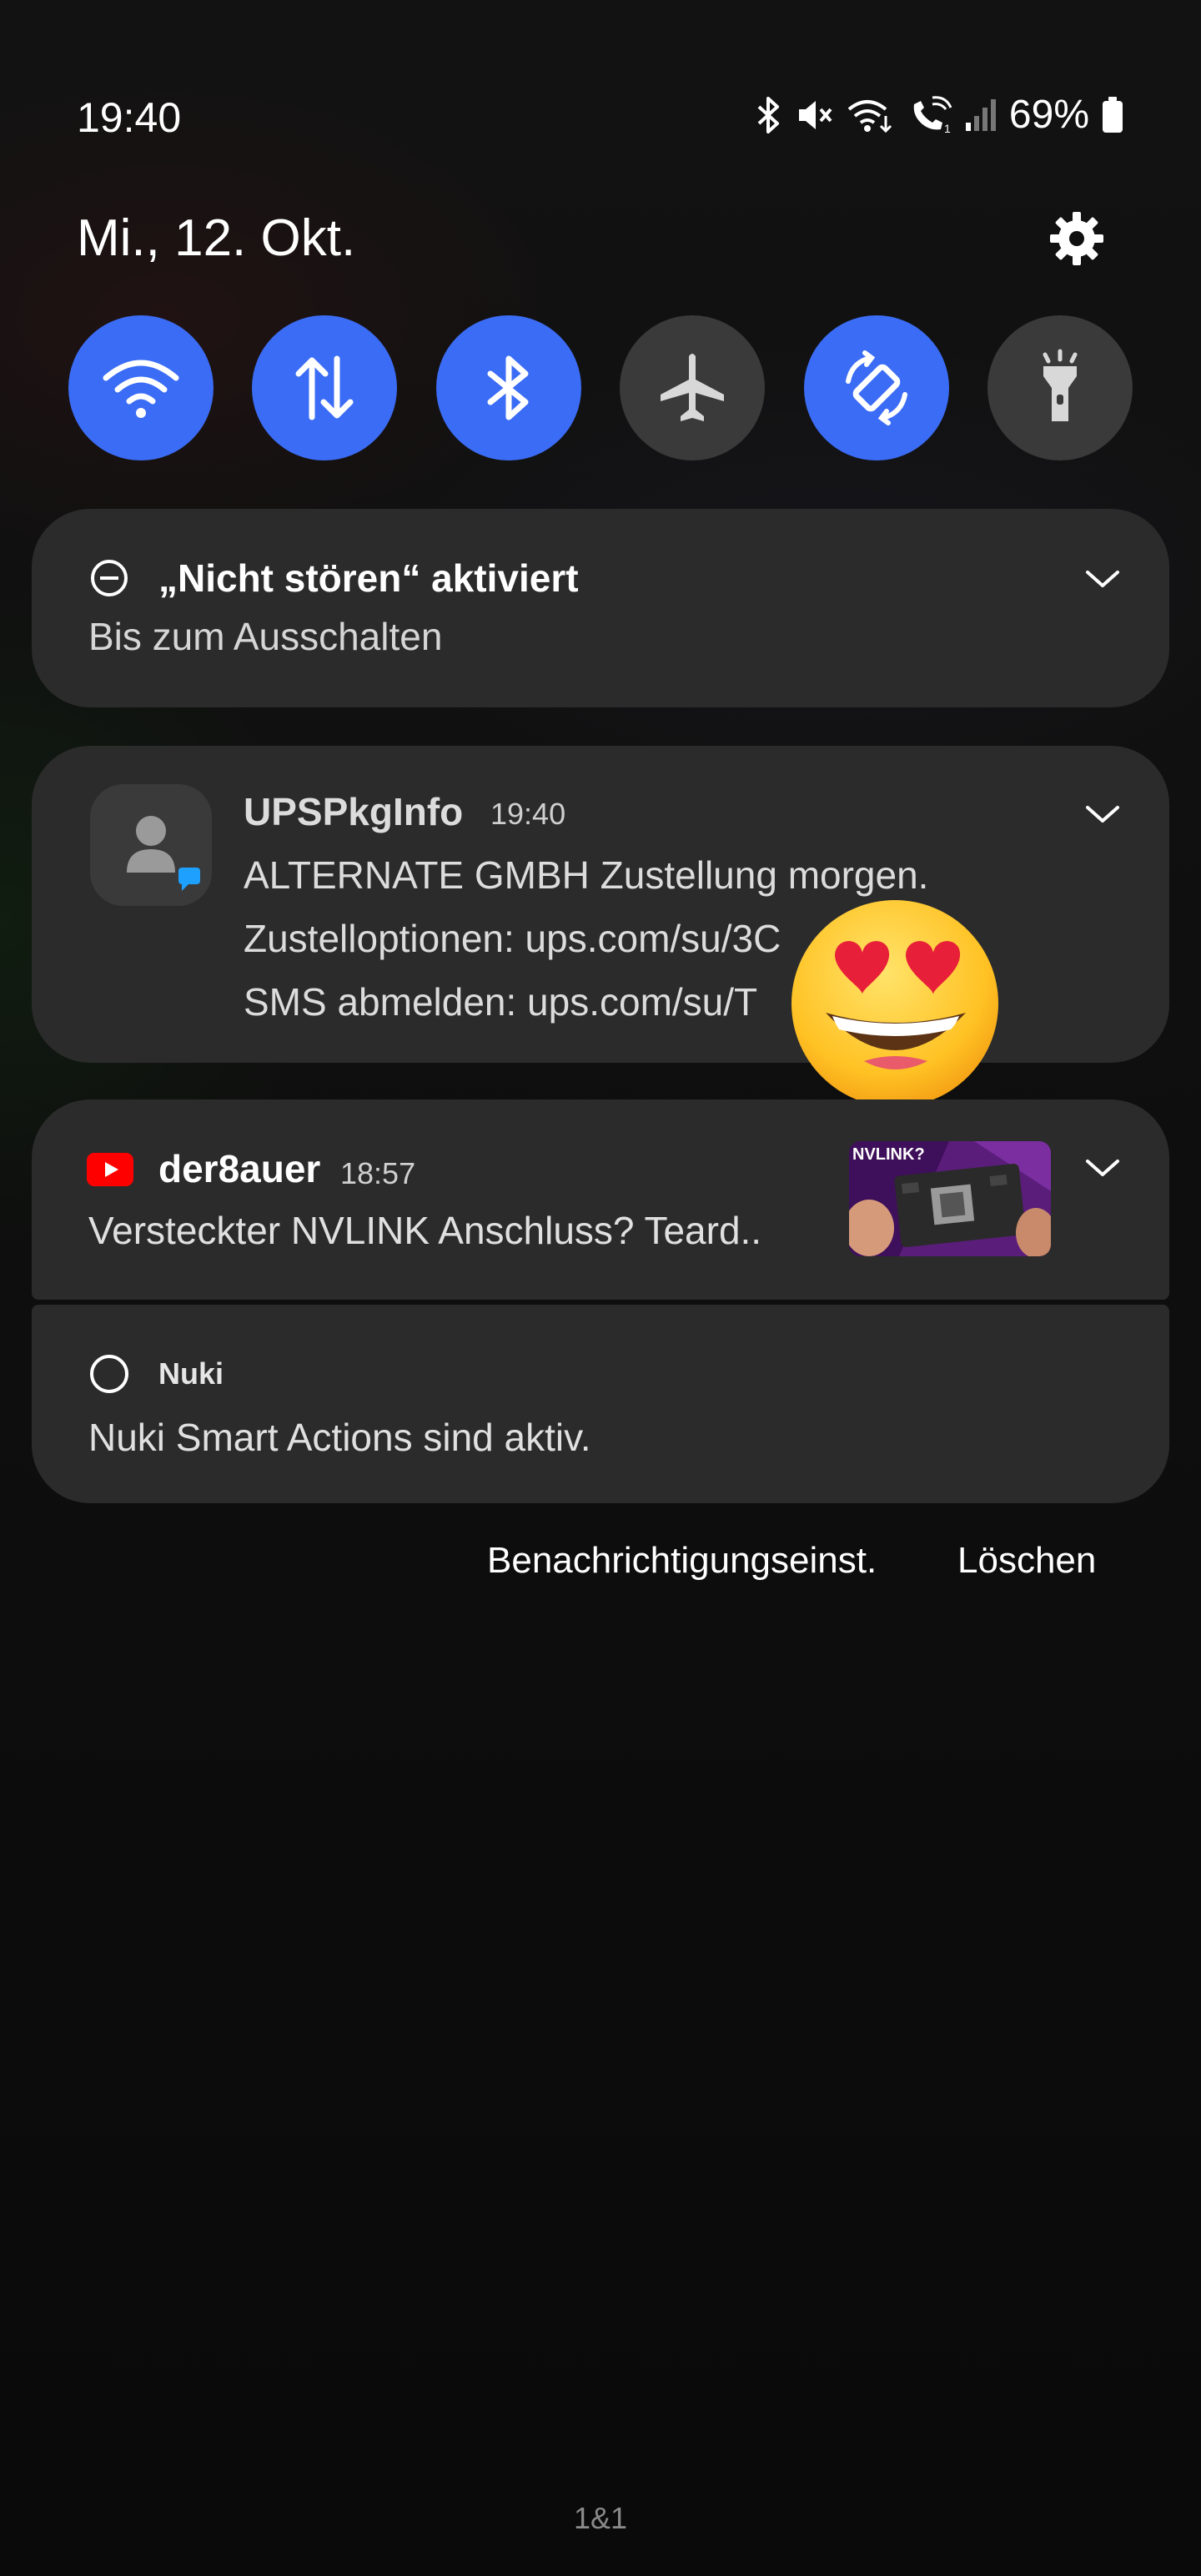  What do you see at coordinates (601, 387) in the screenshot?
I see `quick-toggles` at bounding box center [601, 387].